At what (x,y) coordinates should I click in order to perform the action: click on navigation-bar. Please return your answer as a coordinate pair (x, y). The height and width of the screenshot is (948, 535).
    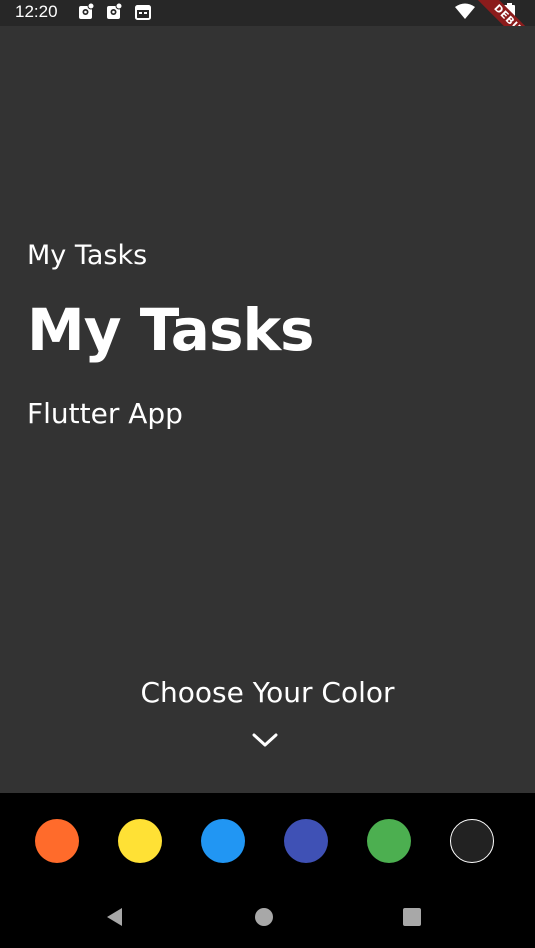
    Looking at the image, I should click on (267, 916).